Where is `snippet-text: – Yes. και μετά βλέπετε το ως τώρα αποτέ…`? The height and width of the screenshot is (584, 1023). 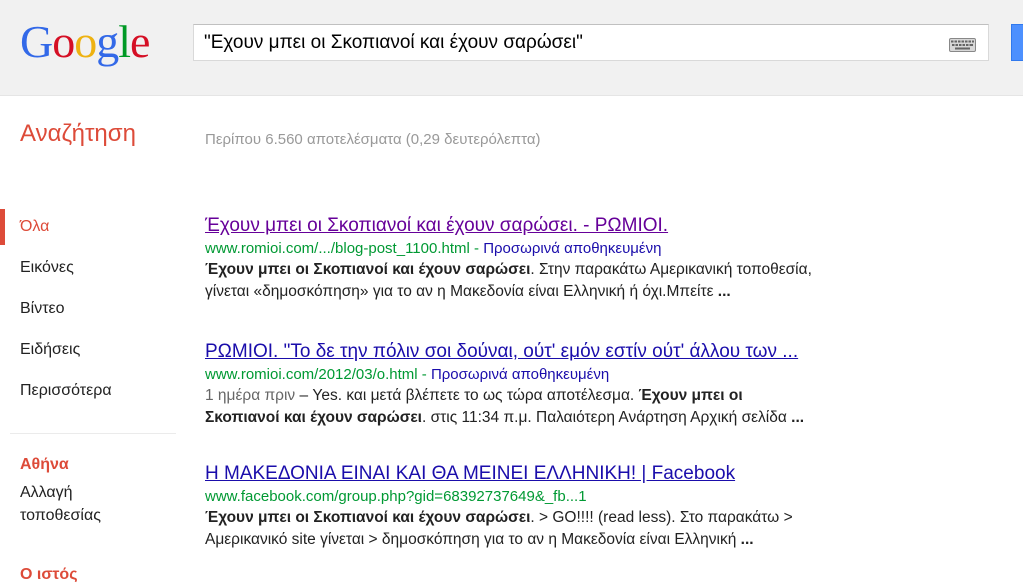 snippet-text: – Yes. και μετά βλέπετε το ως τώρα αποτέ… is located at coordinates (467, 395).